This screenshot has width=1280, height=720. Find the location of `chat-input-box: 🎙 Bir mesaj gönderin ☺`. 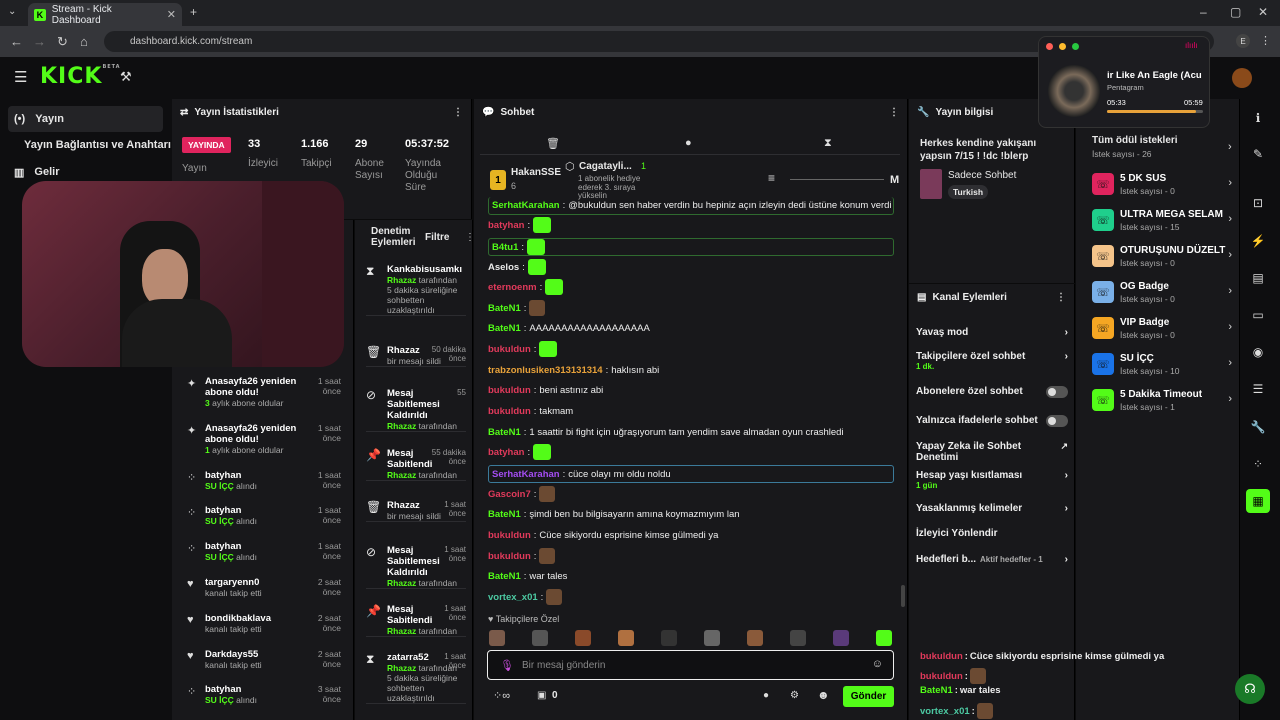

chat-input-box: 🎙 Bir mesaj gönderin ☺ is located at coordinates (690, 665).